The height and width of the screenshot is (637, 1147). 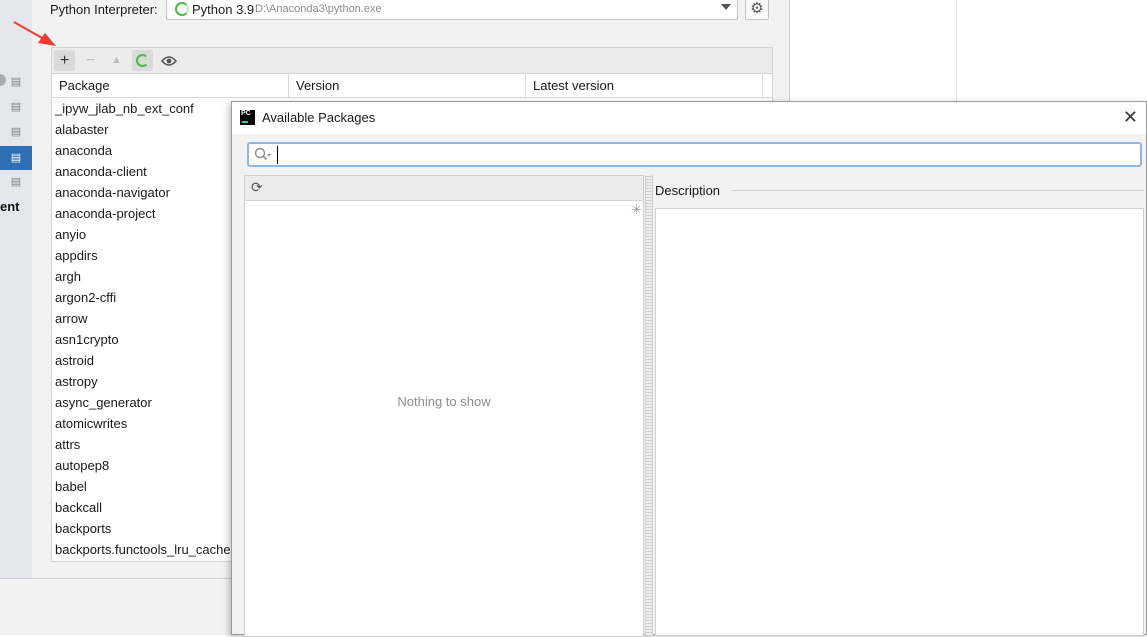 I want to click on column-header-version: Version, so click(x=407, y=86).